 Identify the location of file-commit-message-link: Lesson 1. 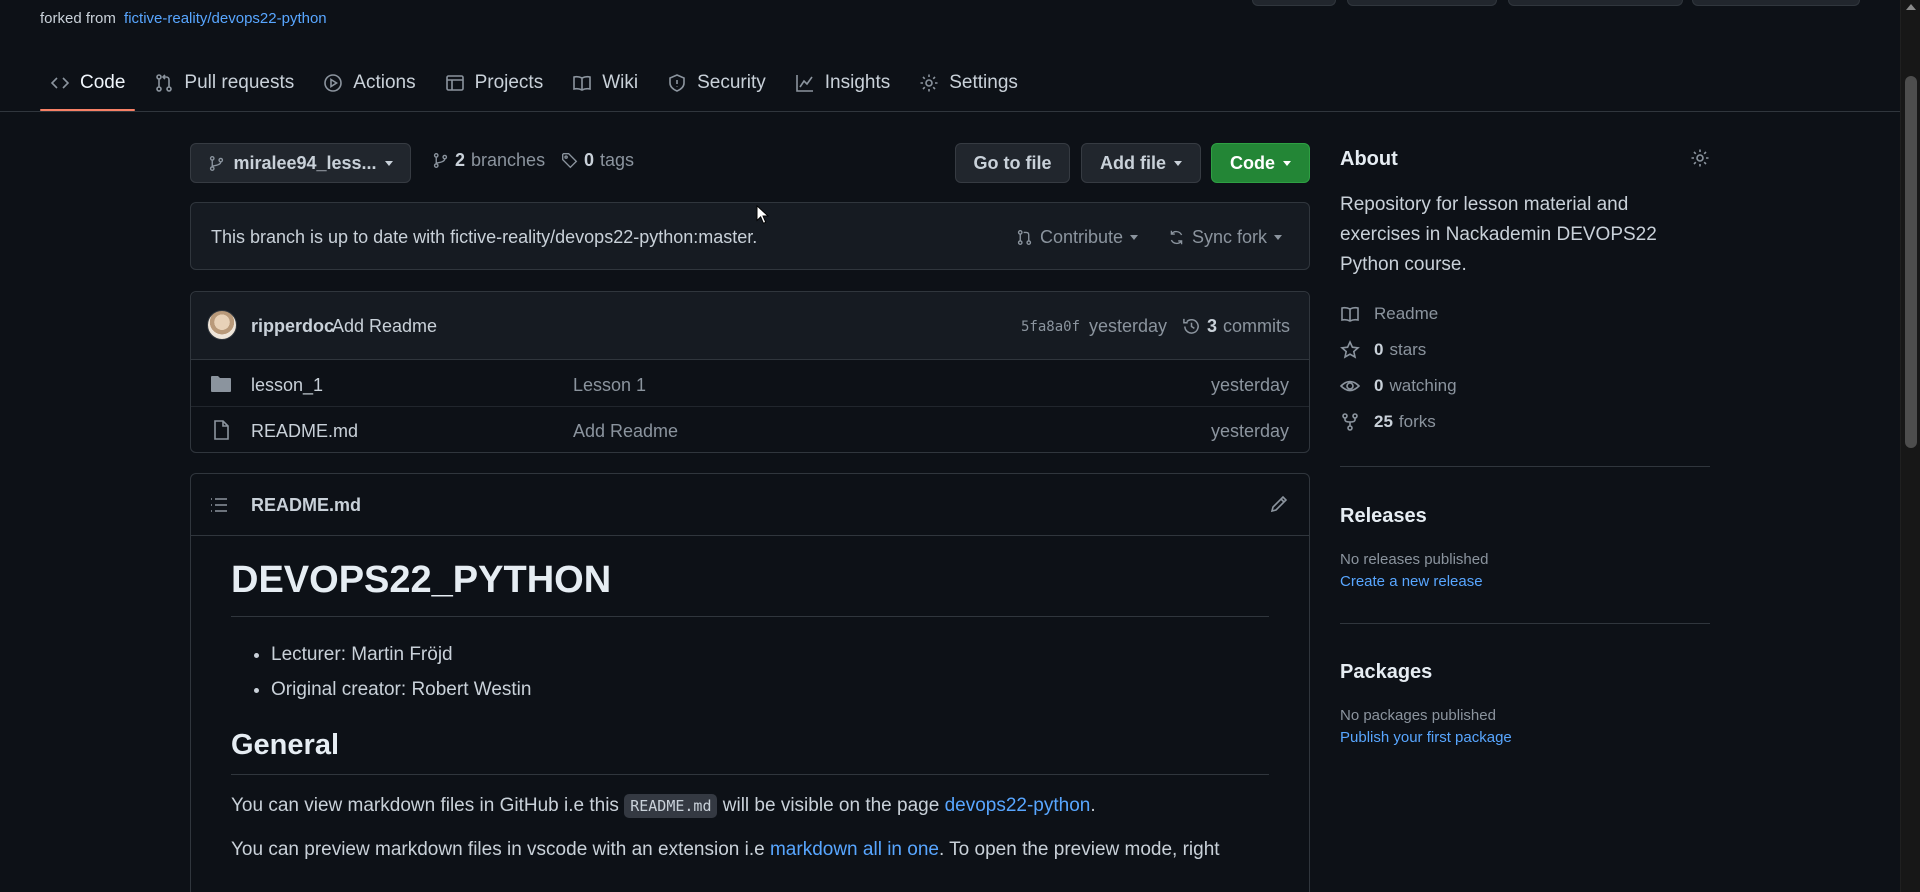
(609, 385).